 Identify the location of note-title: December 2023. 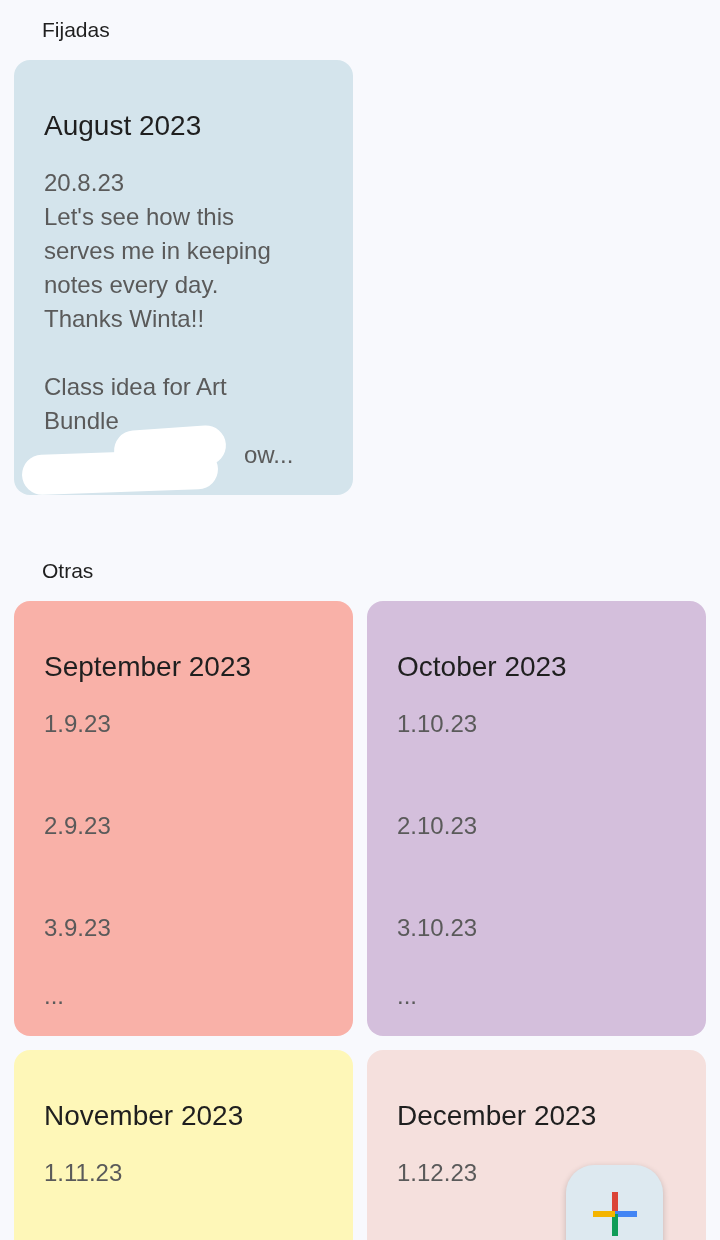
(497, 1116).